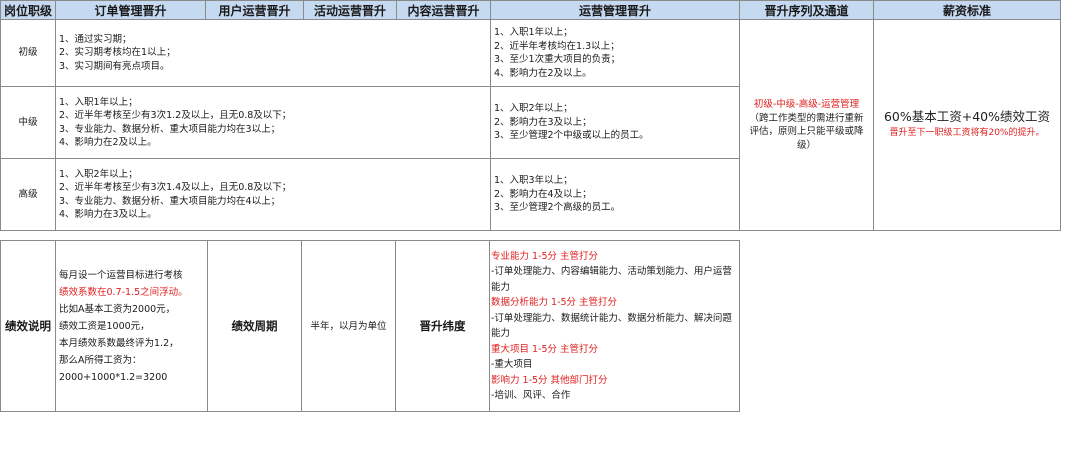  What do you see at coordinates (967, 10) in the screenshot?
I see `header-salary: 薪资标准` at bounding box center [967, 10].